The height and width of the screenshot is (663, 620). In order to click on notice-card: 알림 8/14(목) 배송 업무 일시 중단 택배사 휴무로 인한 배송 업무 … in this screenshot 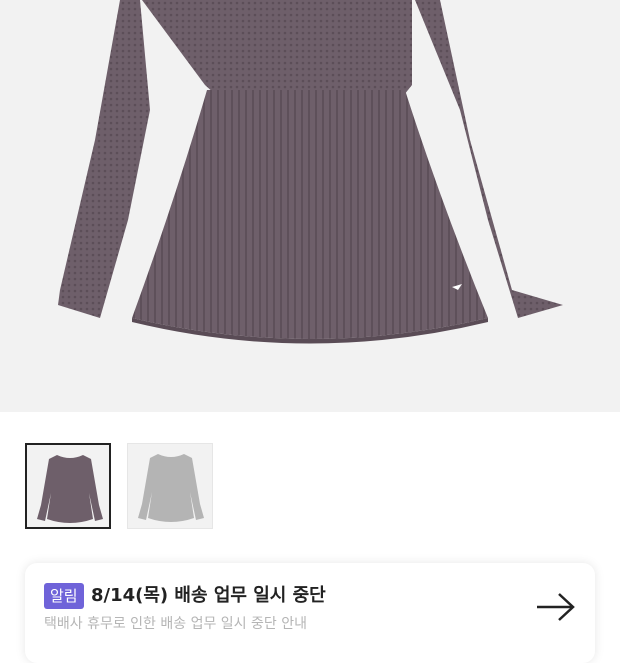, I will do `click(310, 613)`.